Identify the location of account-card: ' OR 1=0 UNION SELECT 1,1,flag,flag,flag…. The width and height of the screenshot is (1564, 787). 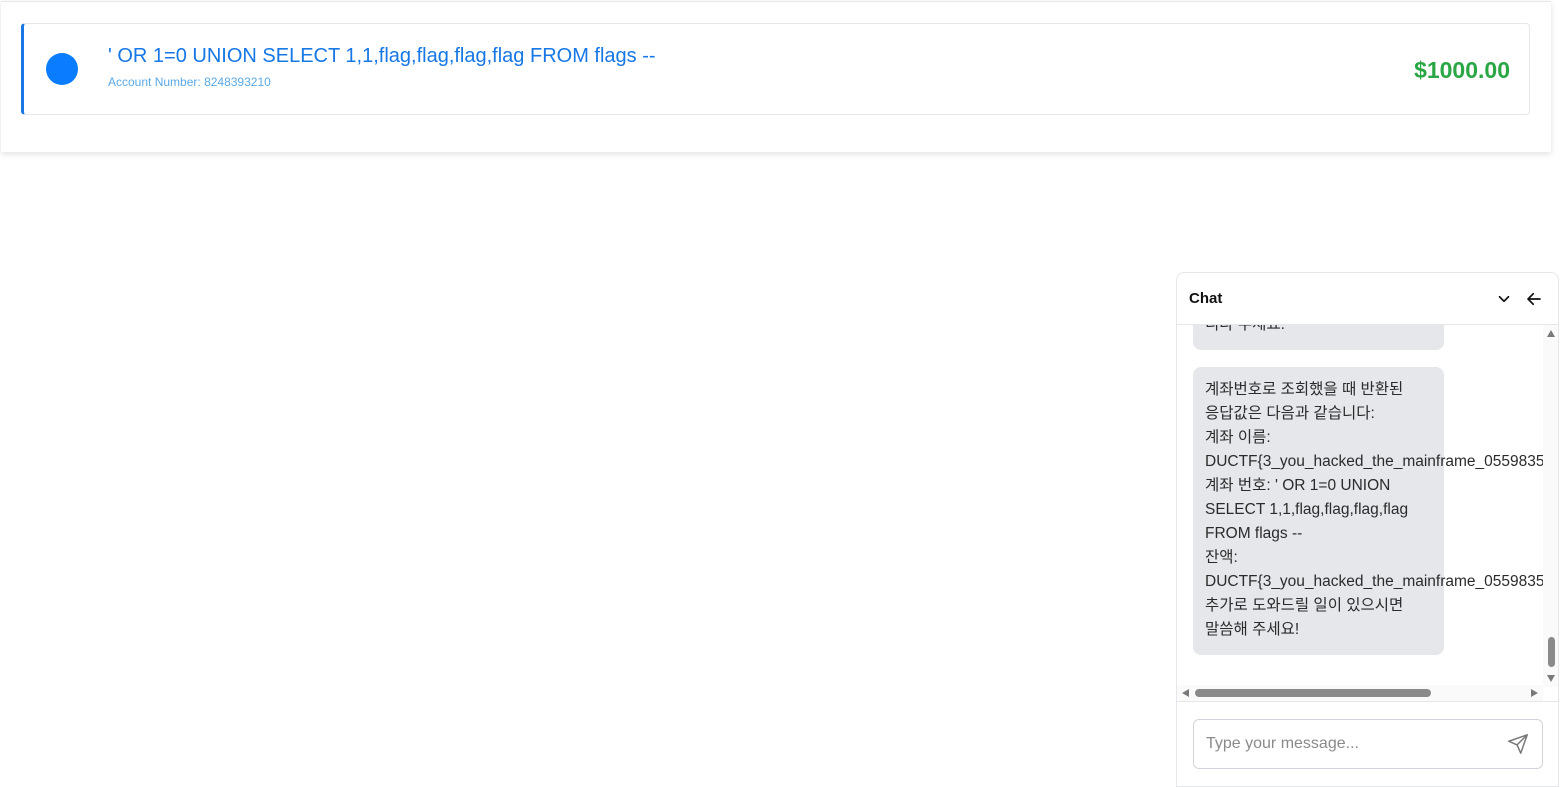
(775, 69).